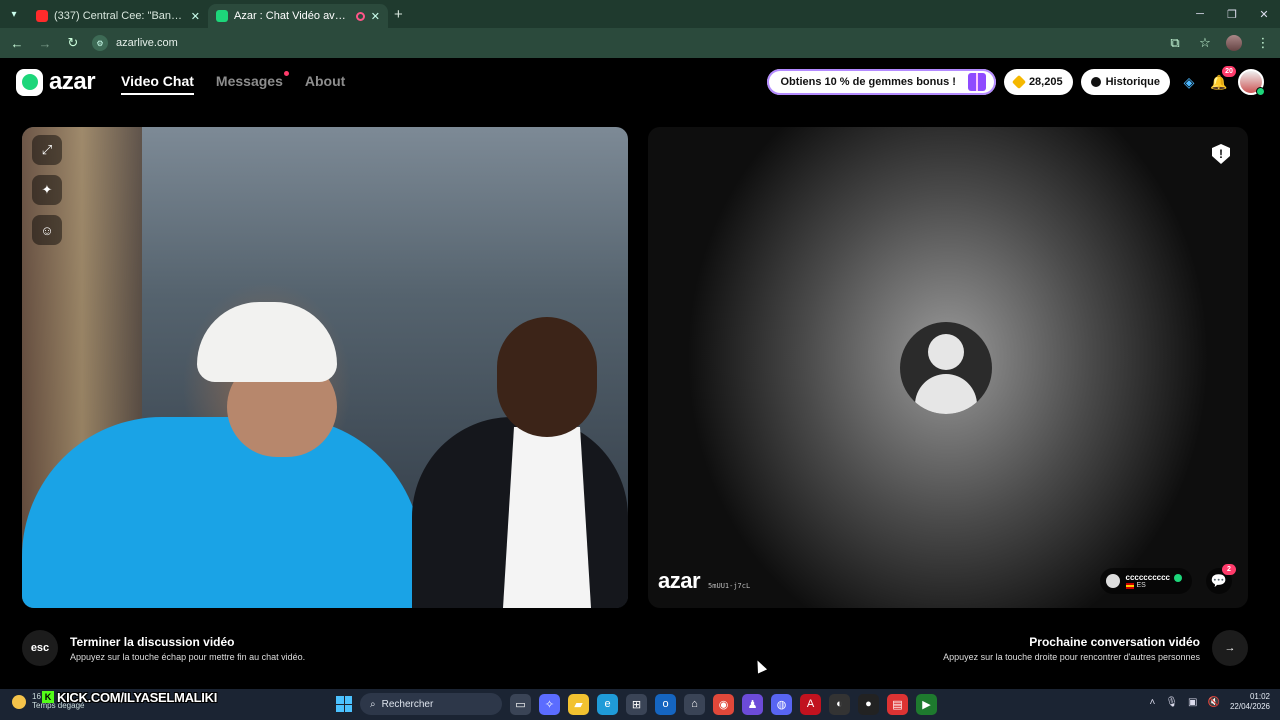 This screenshot has width=1280, height=720. Describe the element at coordinates (1229, 569) in the screenshot. I see `chat-badge: 2` at that location.